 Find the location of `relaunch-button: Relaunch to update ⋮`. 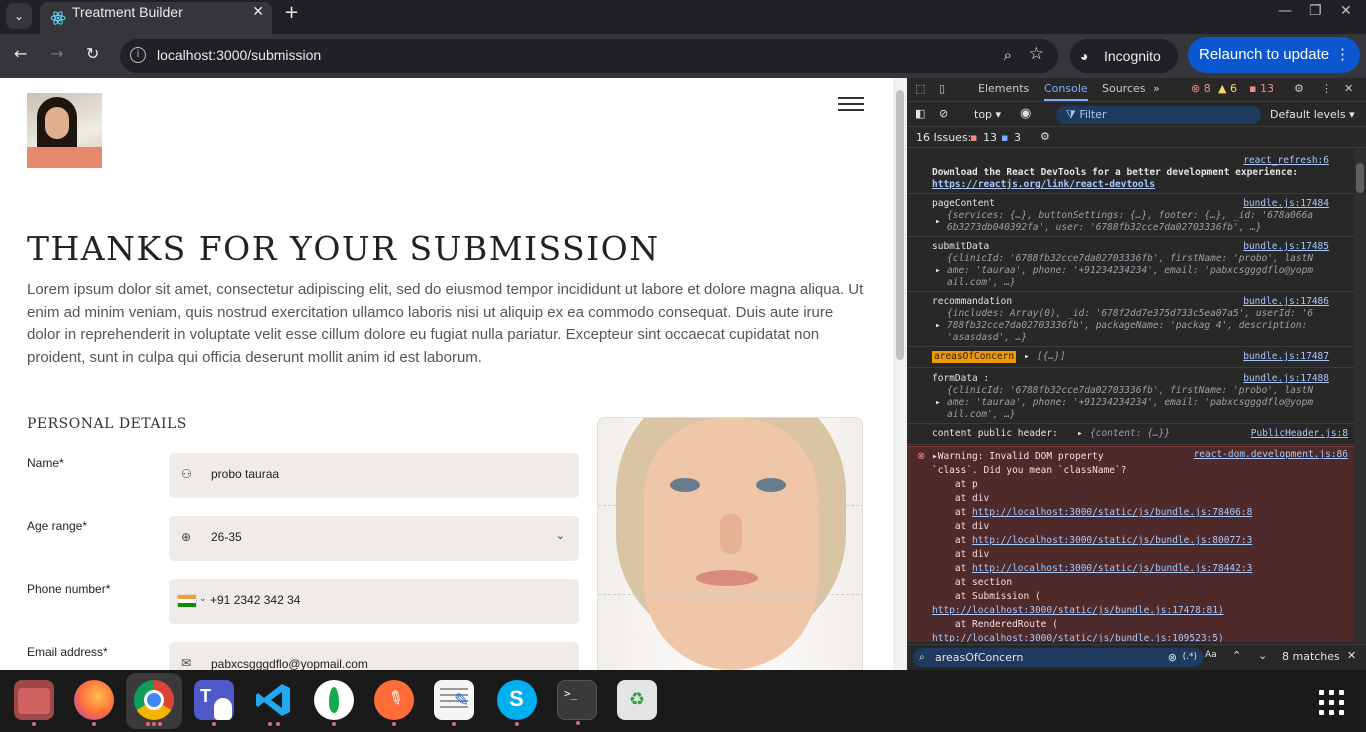

relaunch-button: Relaunch to update ⋮ is located at coordinates (1274, 55).